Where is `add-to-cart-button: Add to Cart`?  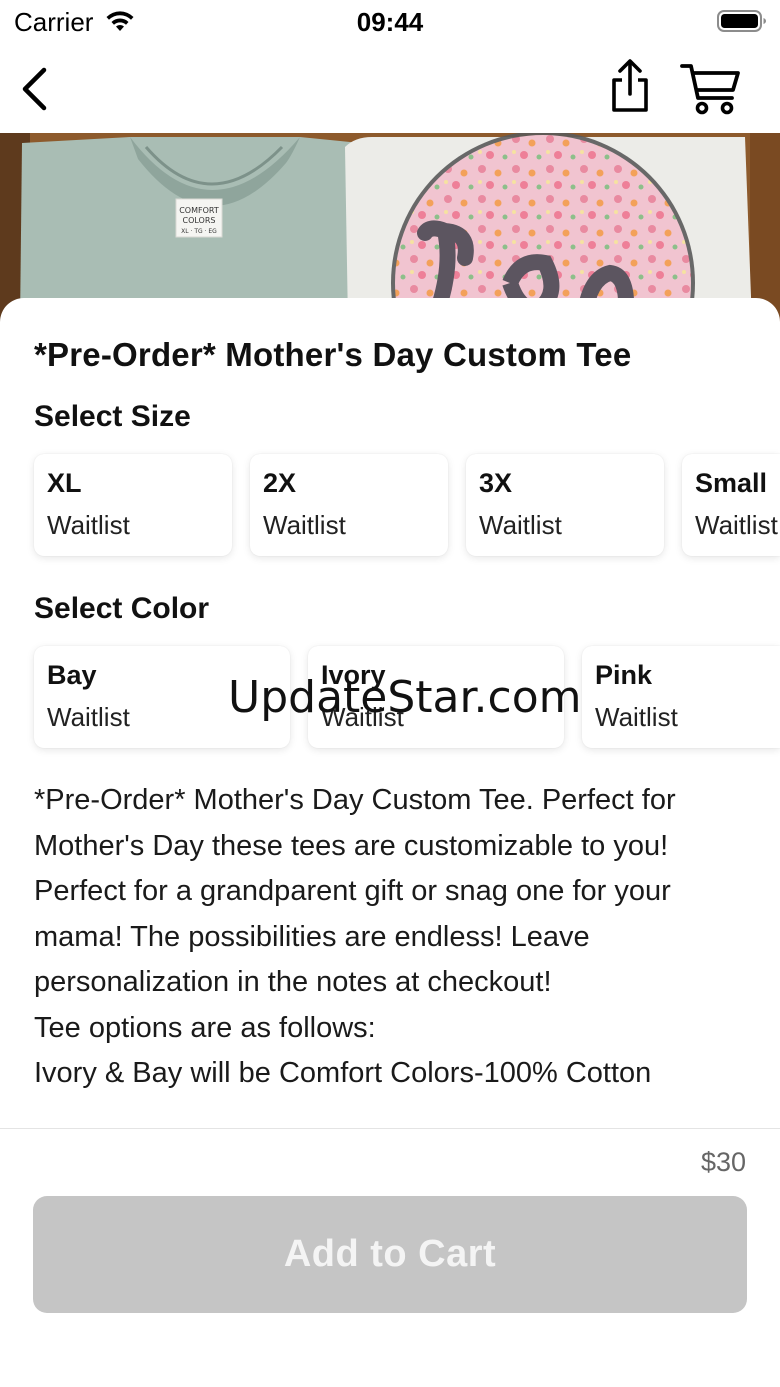 add-to-cart-button: Add to Cart is located at coordinates (390, 1254).